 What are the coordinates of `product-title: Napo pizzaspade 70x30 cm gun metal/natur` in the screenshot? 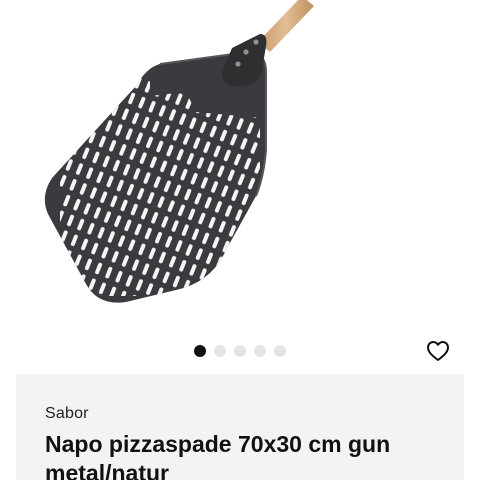 It's located at (218, 455).